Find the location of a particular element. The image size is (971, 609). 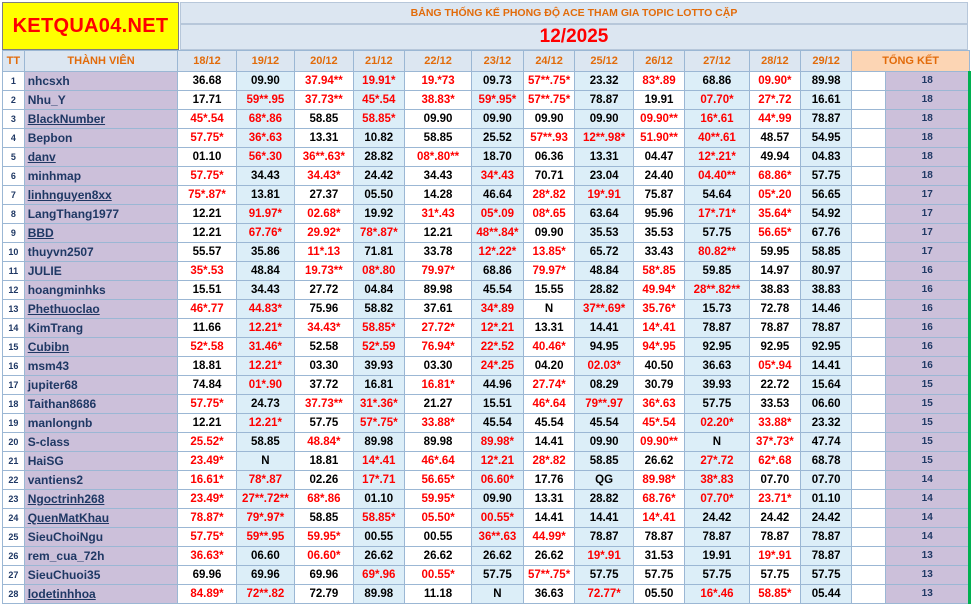

score-cell: 92.95 is located at coordinates (826, 347).